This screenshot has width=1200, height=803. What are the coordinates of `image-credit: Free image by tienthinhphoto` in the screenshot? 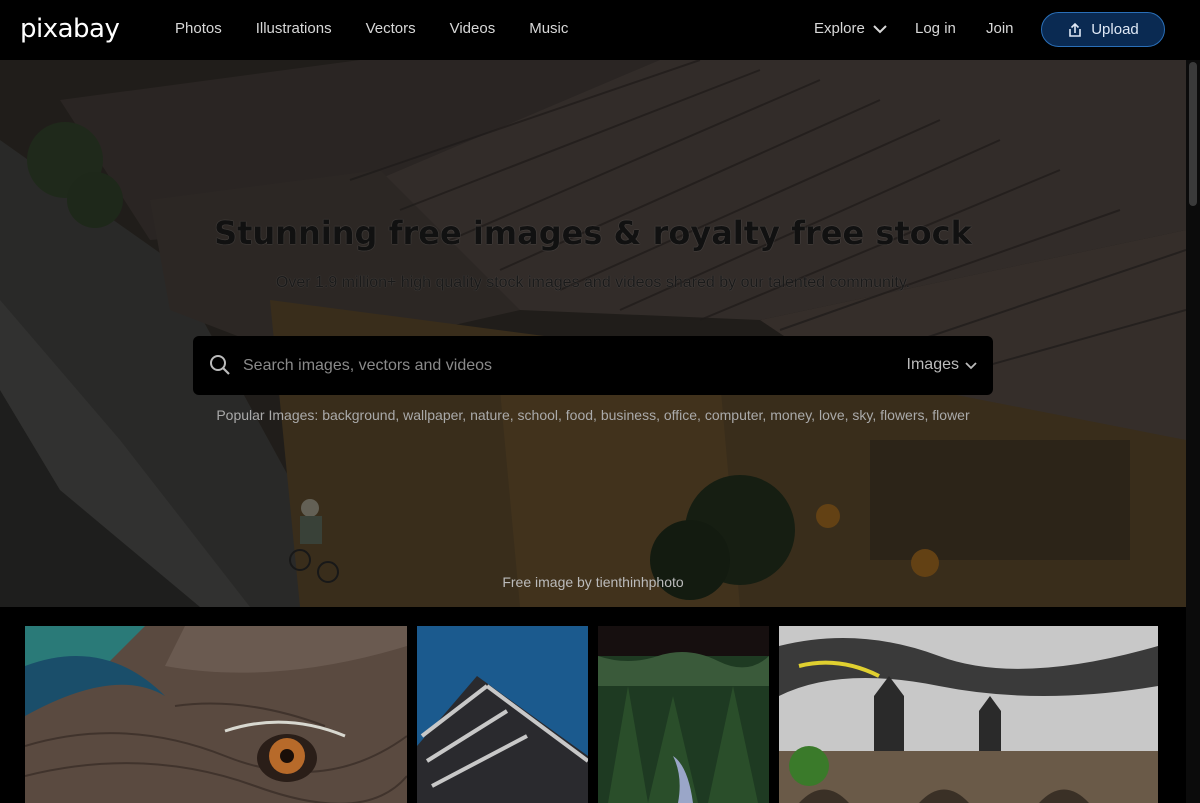 It's located at (593, 582).